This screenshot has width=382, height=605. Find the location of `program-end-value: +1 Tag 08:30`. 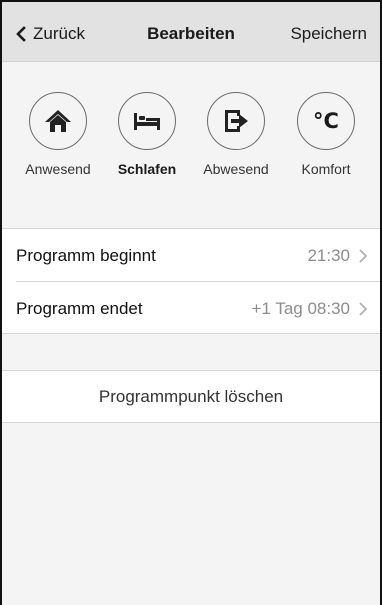

program-end-value: +1 Tag 08:30 is located at coordinates (300, 308).